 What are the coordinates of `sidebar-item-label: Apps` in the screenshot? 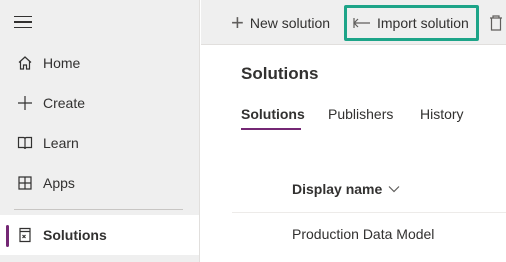 It's located at (59, 183).